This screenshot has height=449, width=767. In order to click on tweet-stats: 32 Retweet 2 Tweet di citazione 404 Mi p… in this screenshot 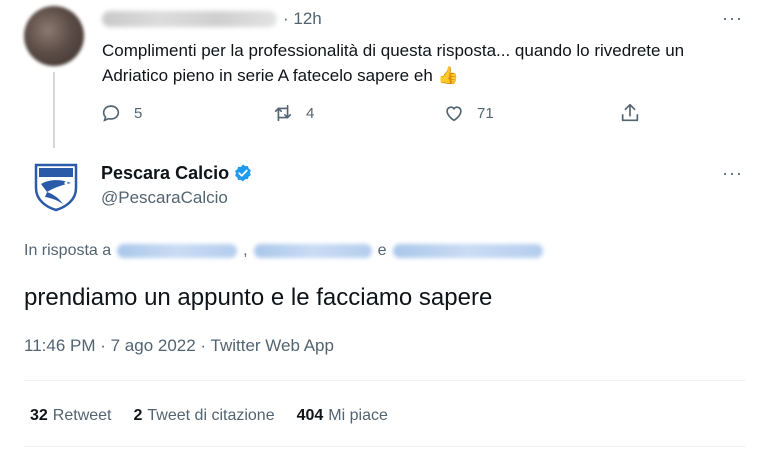, I will do `click(220, 416)`.